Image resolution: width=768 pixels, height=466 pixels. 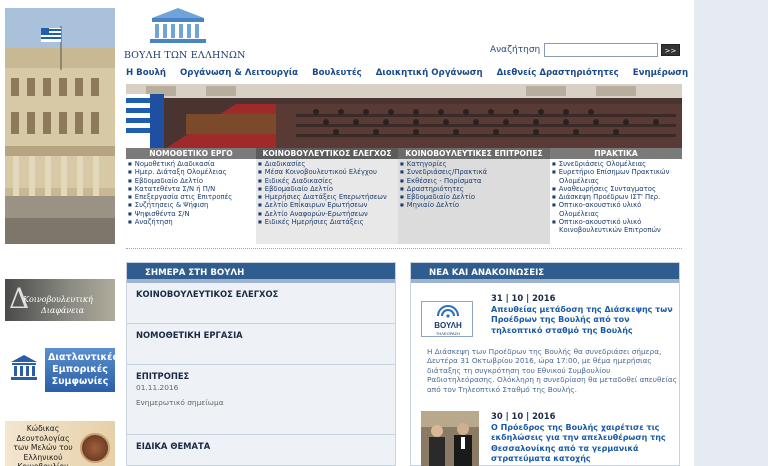 What do you see at coordinates (328, 214) in the screenshot?
I see `list-item: Δελτίο Αναφορών-Ερωτήσεων` at bounding box center [328, 214].